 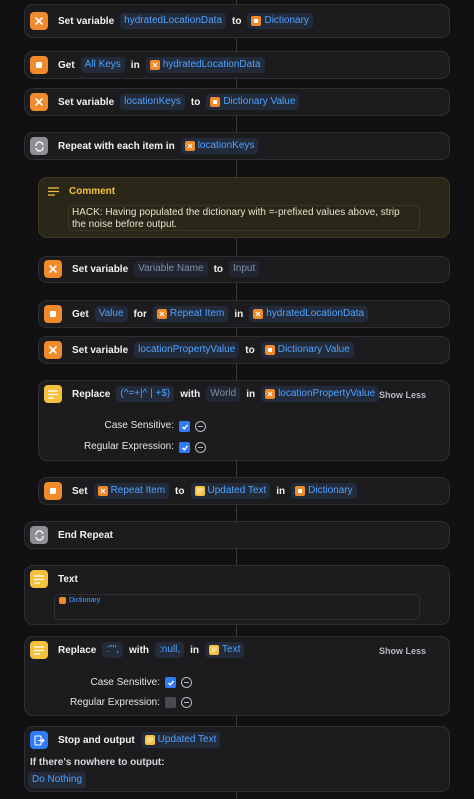 I want to click on action-label: Stop and output, so click(x=96, y=740).